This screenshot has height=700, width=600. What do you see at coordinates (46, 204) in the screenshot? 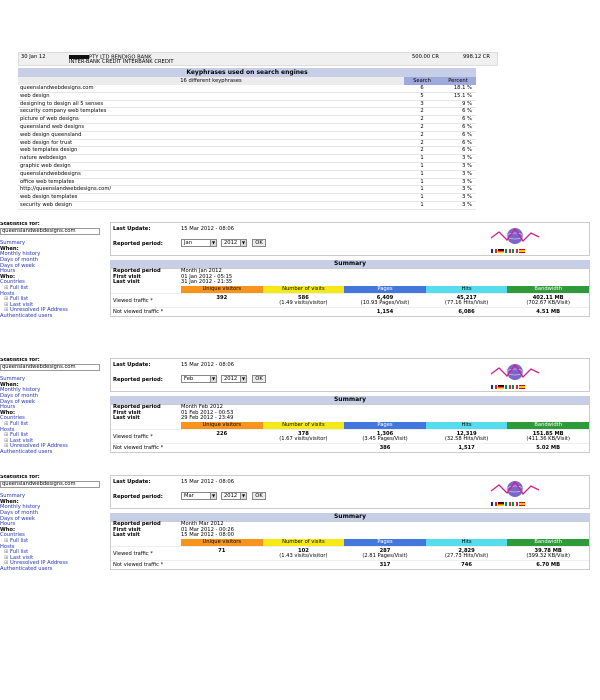
I see `keyphrase-text: security web design` at bounding box center [46, 204].